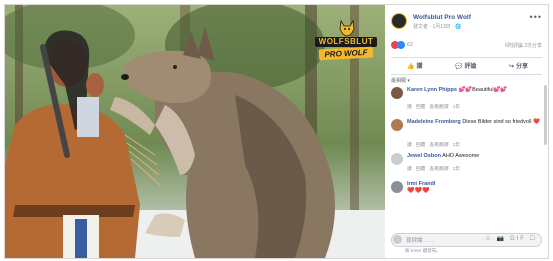 The width and height of the screenshot is (553, 261). I want to click on enter-hint: 按 Enter 鍵發布。, so click(423, 250).